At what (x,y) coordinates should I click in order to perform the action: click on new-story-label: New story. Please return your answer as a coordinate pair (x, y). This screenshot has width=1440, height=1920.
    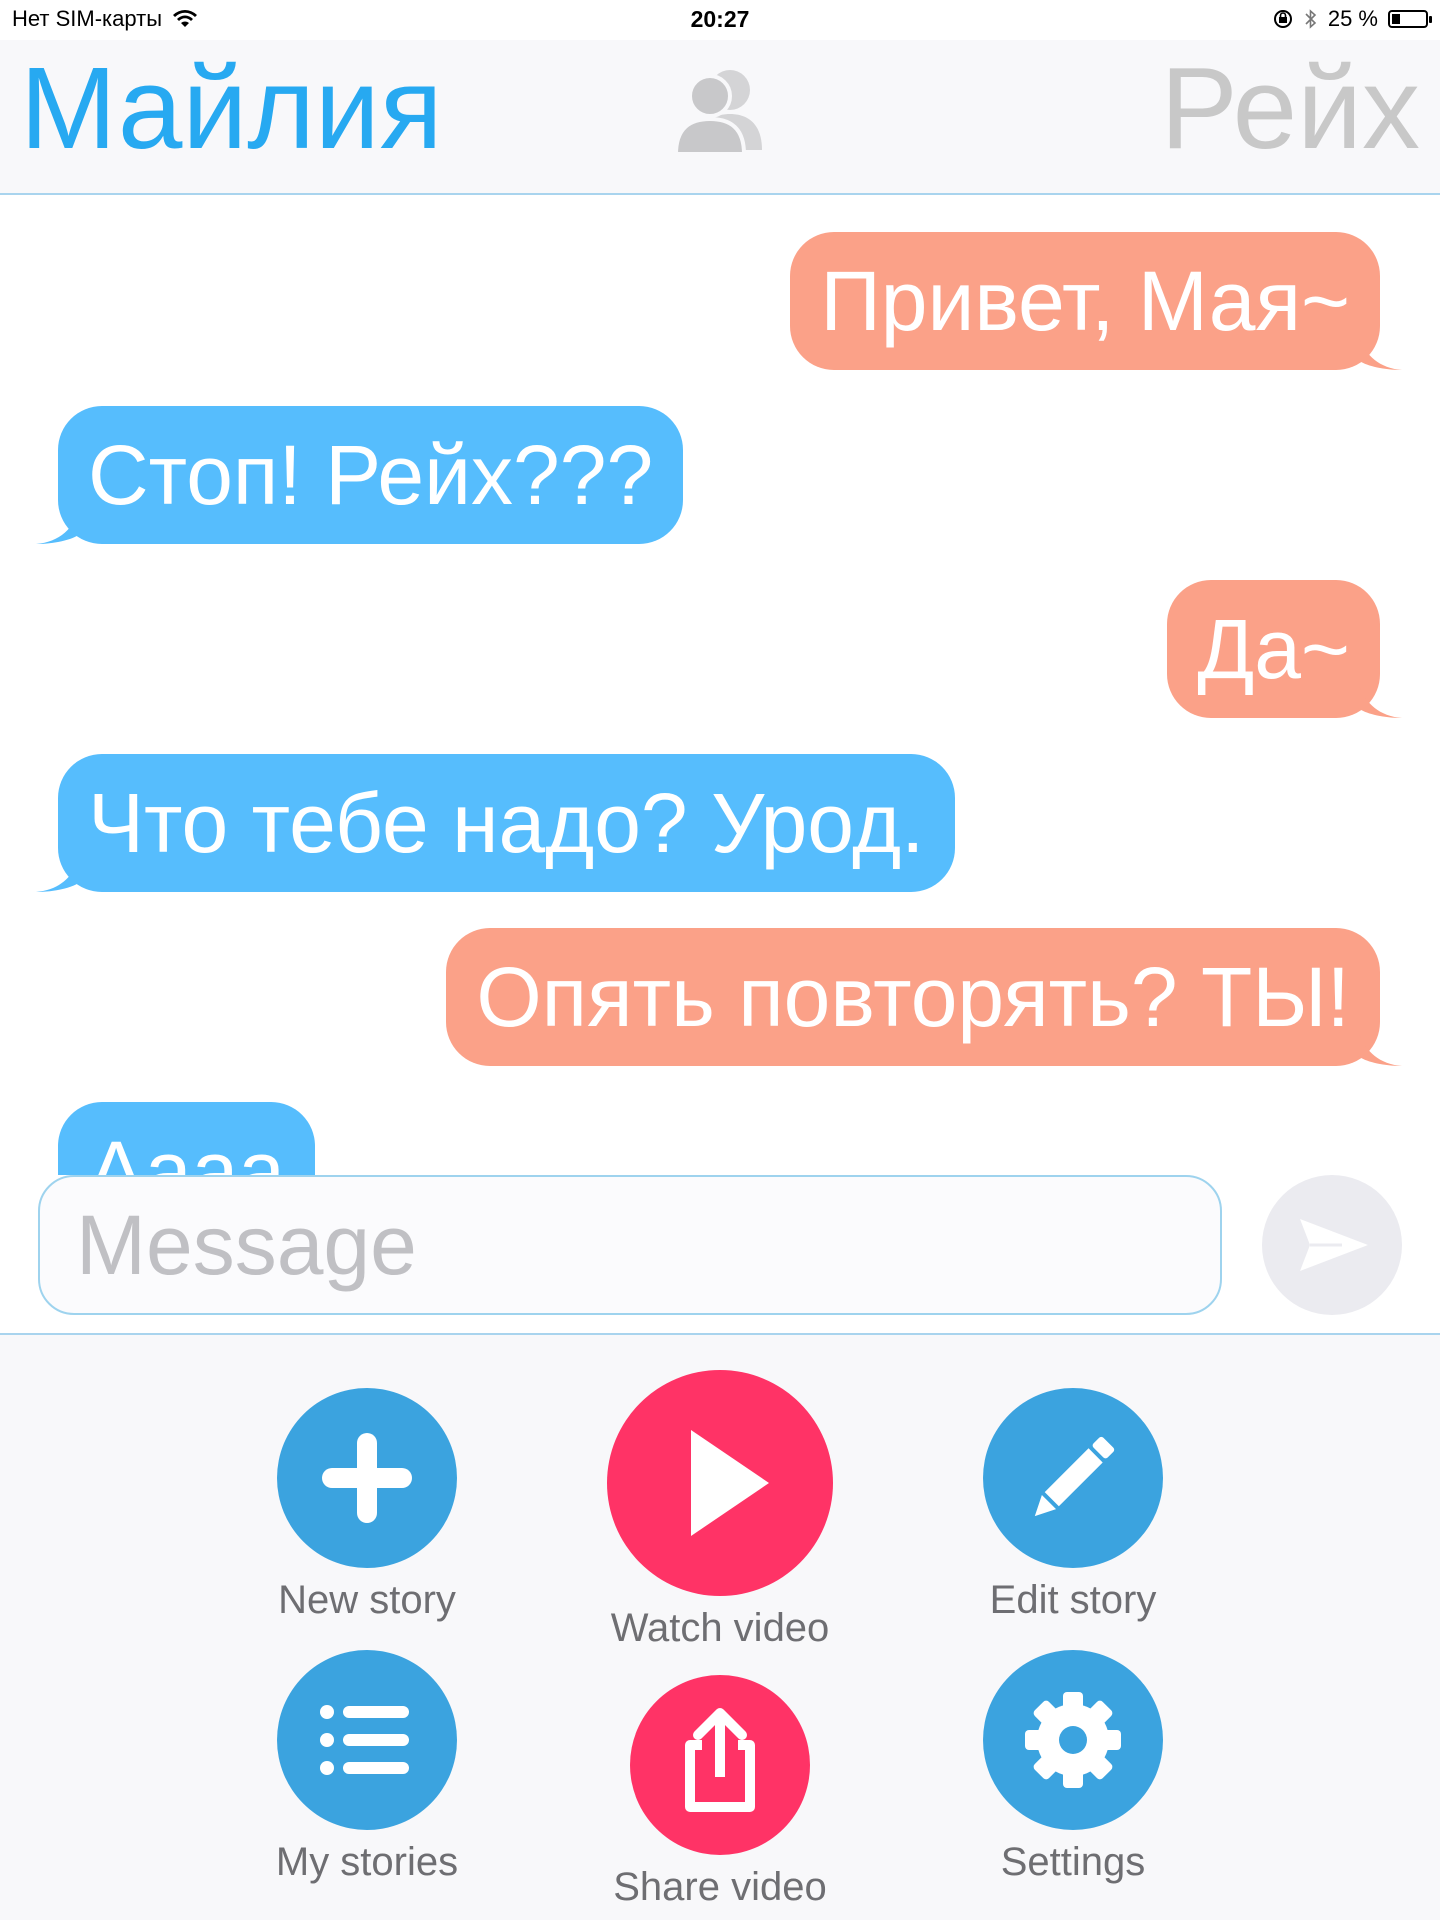
    Looking at the image, I should click on (367, 1600).